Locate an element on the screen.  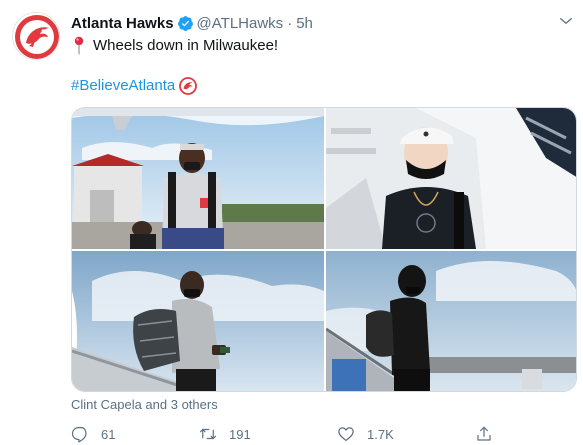
share-button is located at coordinates (490, 434).